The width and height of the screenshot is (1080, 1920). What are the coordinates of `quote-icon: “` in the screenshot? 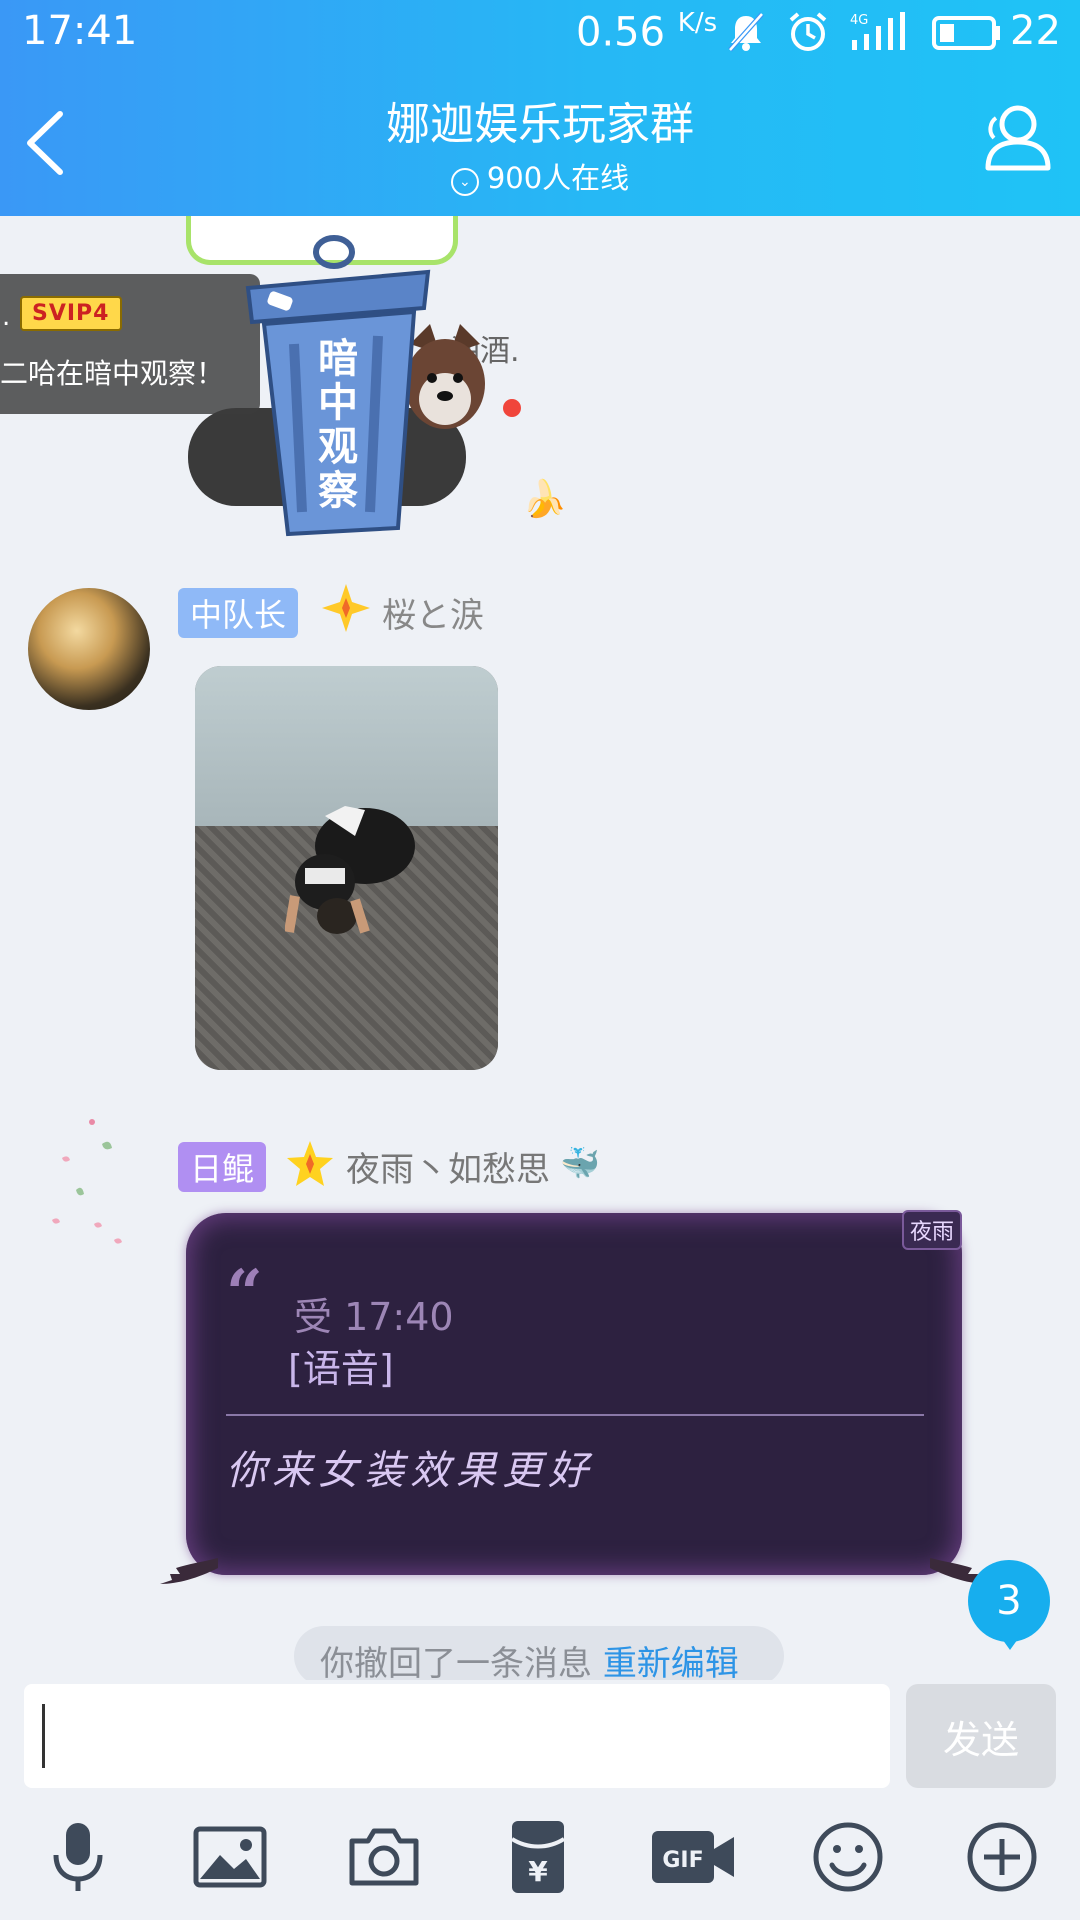 It's located at (244, 1293).